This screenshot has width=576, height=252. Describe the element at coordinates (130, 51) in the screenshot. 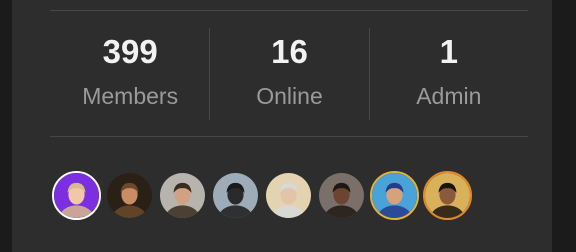

I see `stat-members-value: 399` at that location.